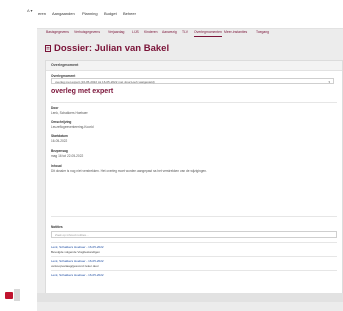 This screenshot has height=311, width=343. I want to click on tab-verjaardag: Verjaardag, so click(116, 33).